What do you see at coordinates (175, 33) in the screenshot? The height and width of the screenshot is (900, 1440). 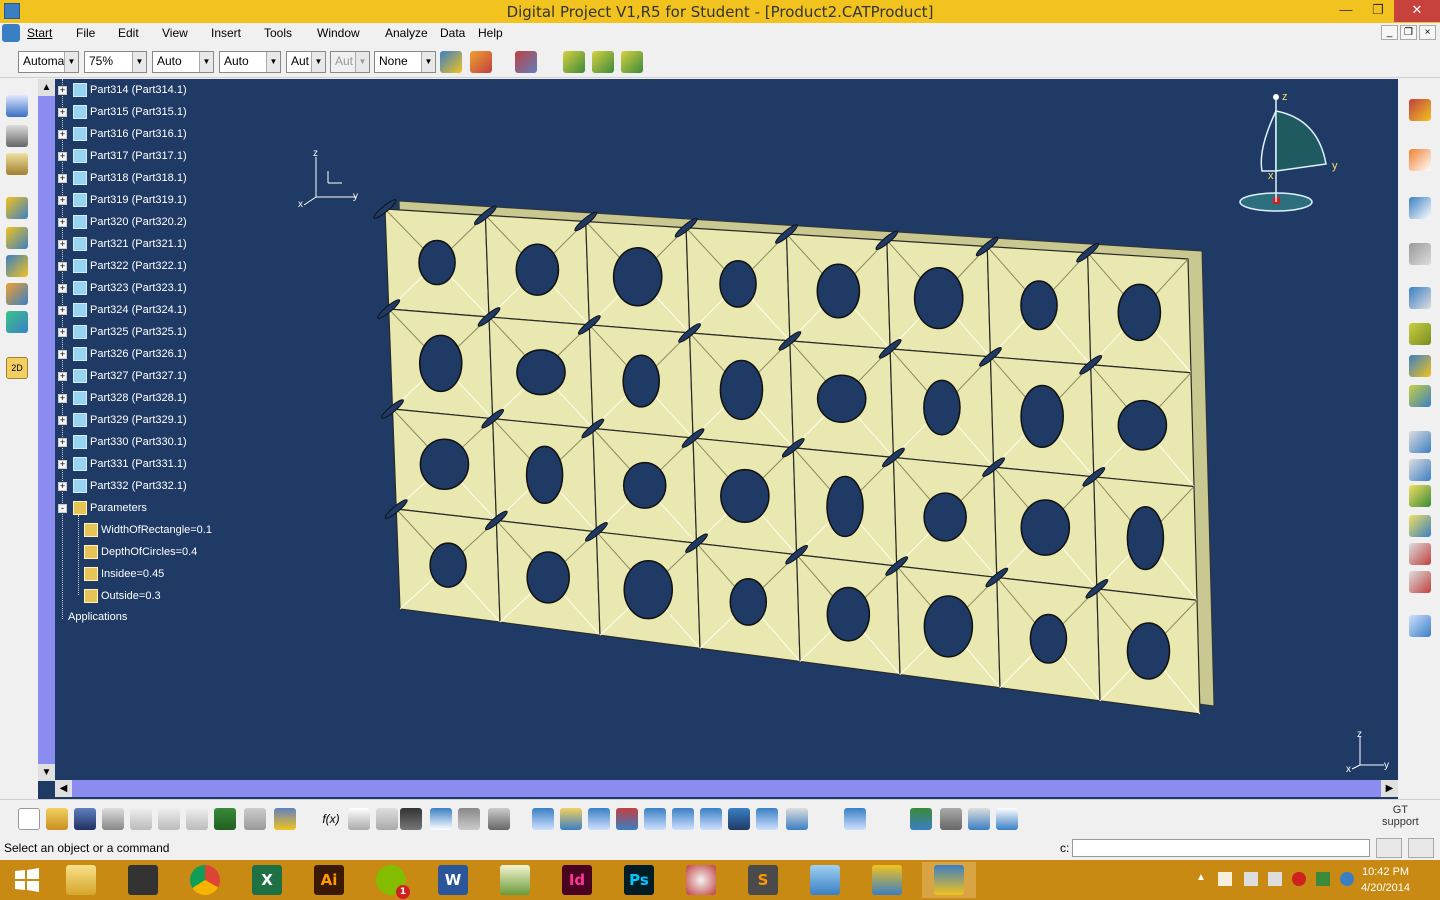 I see `menu-view: View` at bounding box center [175, 33].